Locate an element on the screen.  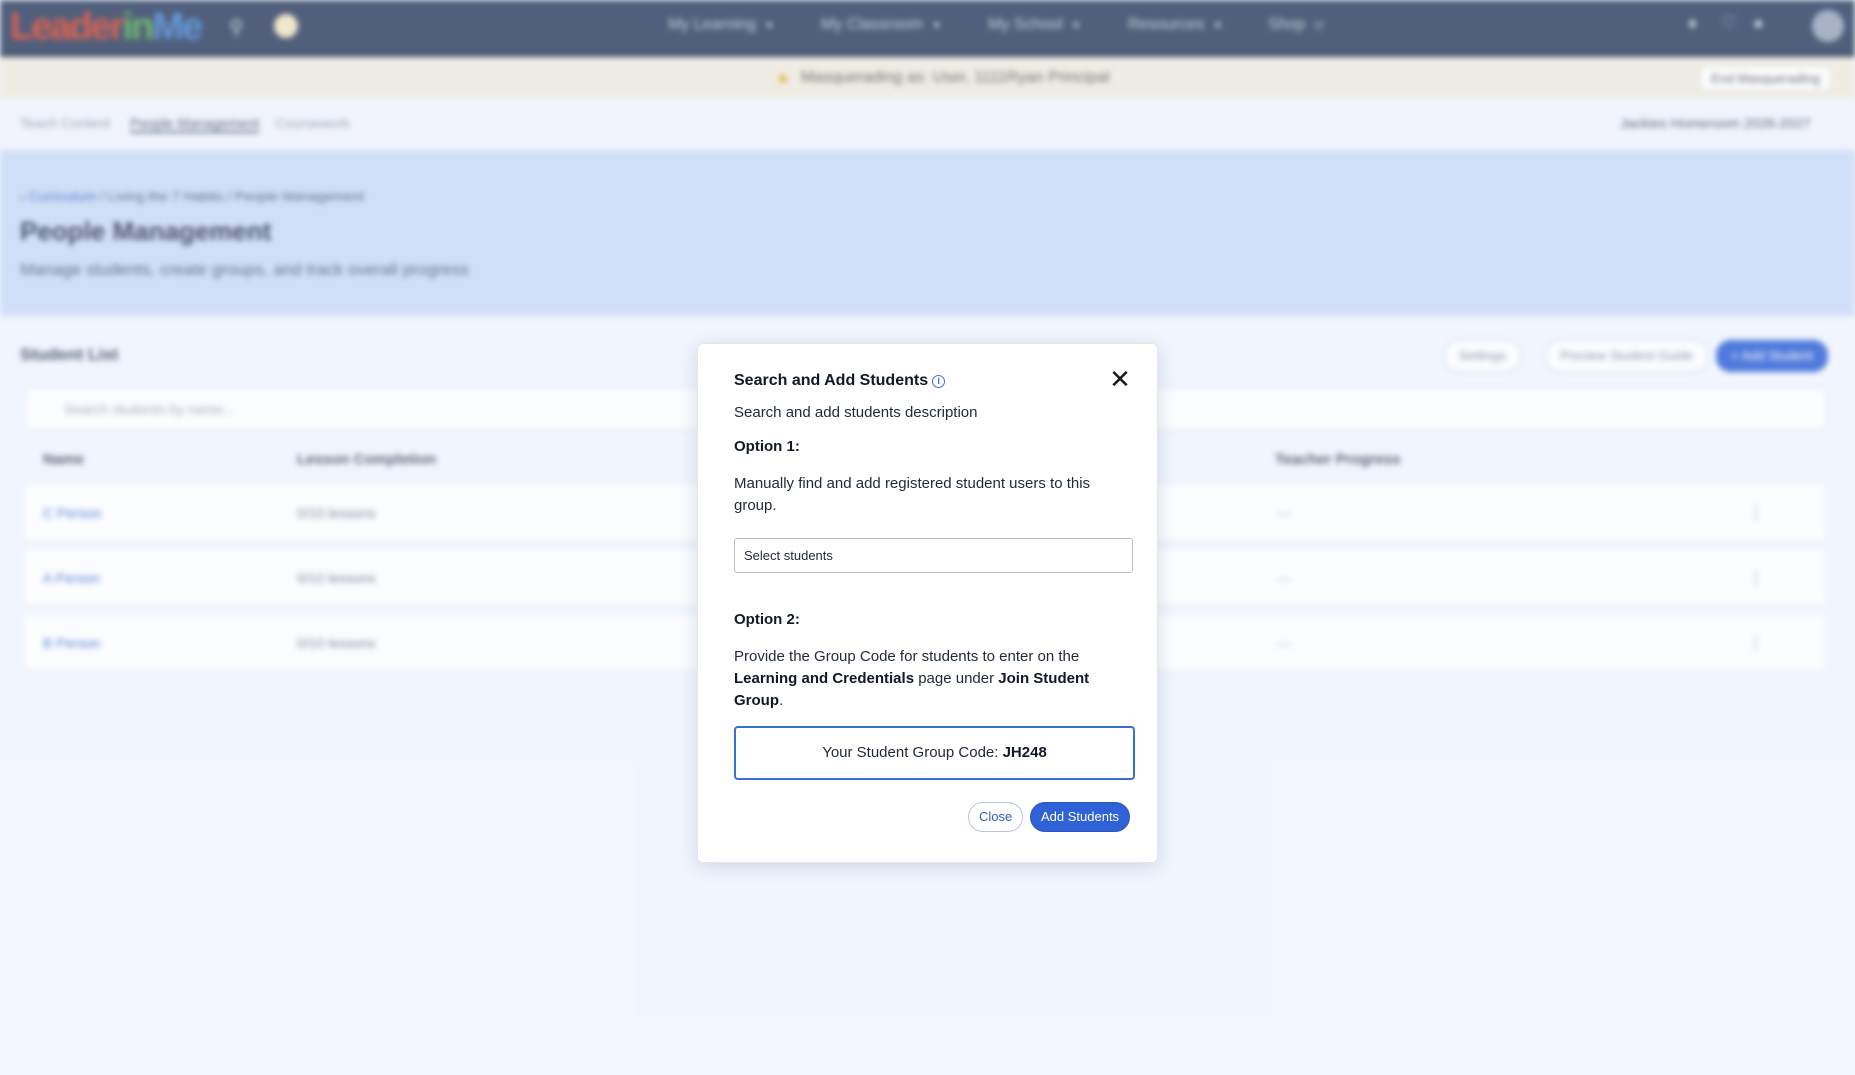
group-code-label: Your Student Group Code: is located at coordinates (912, 752).